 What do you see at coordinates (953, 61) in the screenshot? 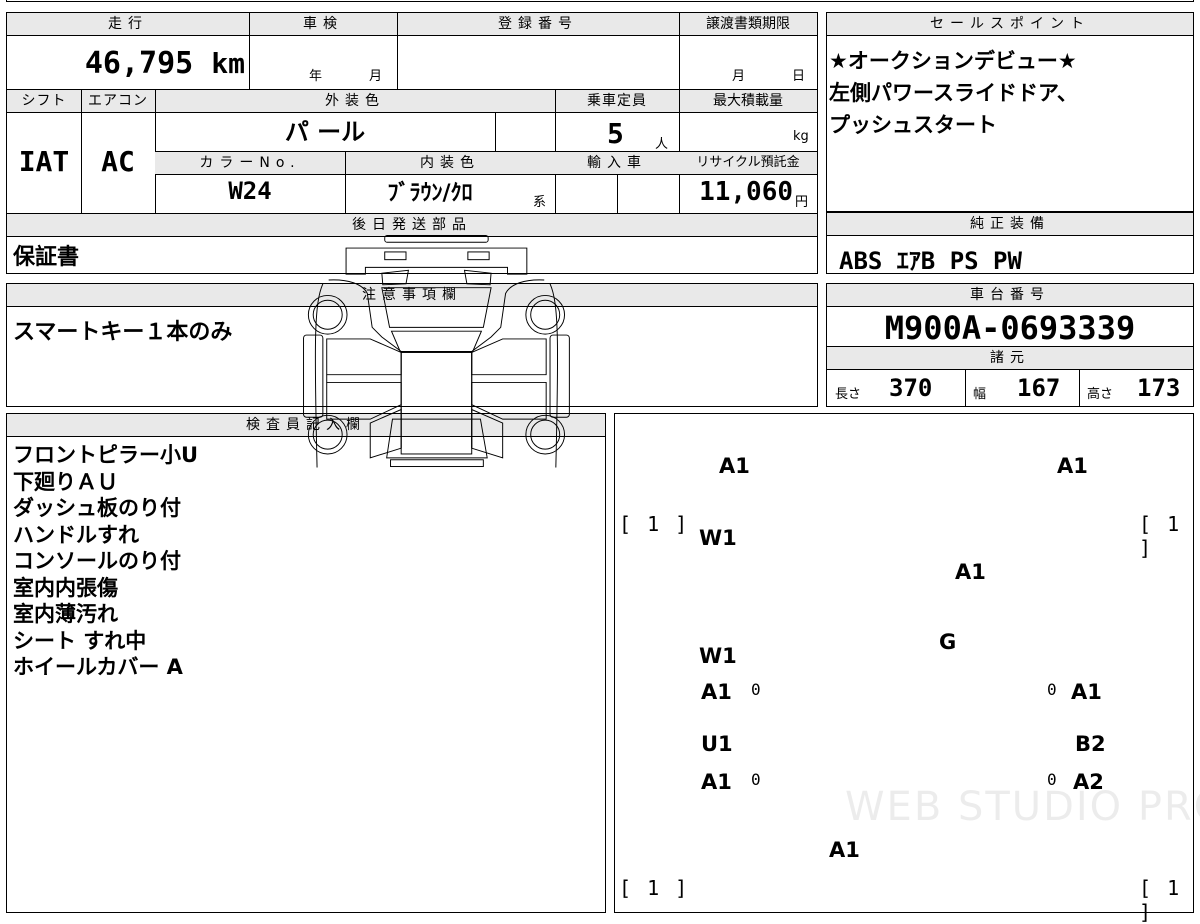
I see `sales-line: ★オークションデビュー★` at bounding box center [953, 61].